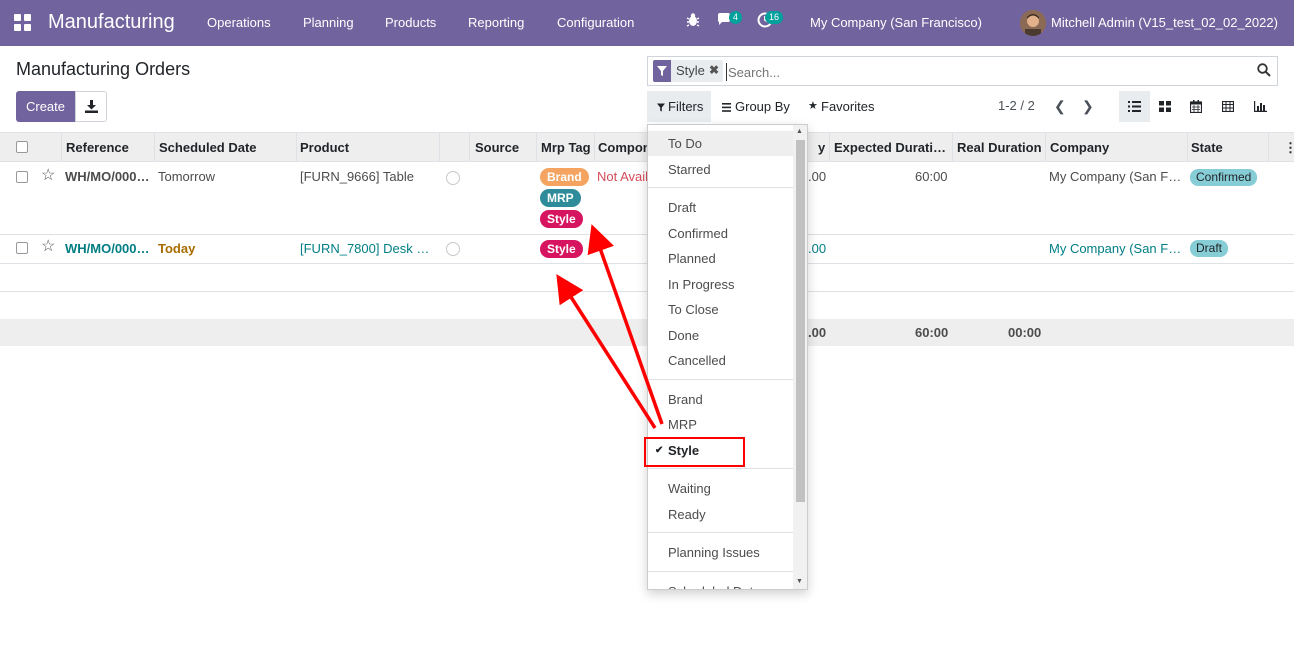 Image resolution: width=1294 pixels, height=668 pixels. What do you see at coordinates (625, 324) in the screenshot?
I see `annotation-arrow-to-row1-tag` at bounding box center [625, 324].